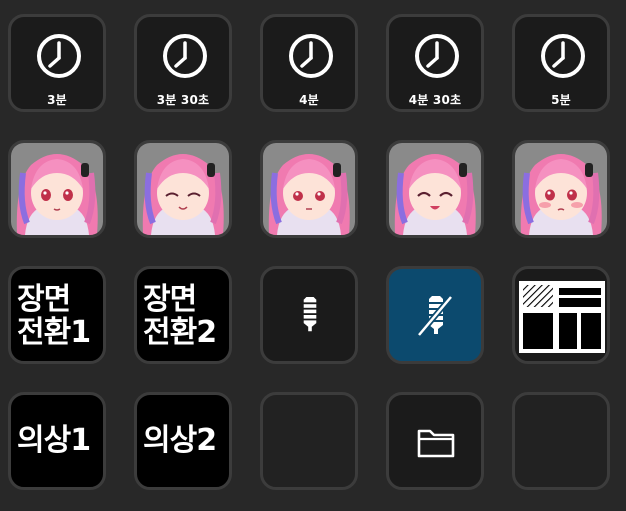 This screenshot has height=511, width=626. Describe the element at coordinates (183, 100) in the screenshot. I see `timer-label: 3분 30초` at that location.